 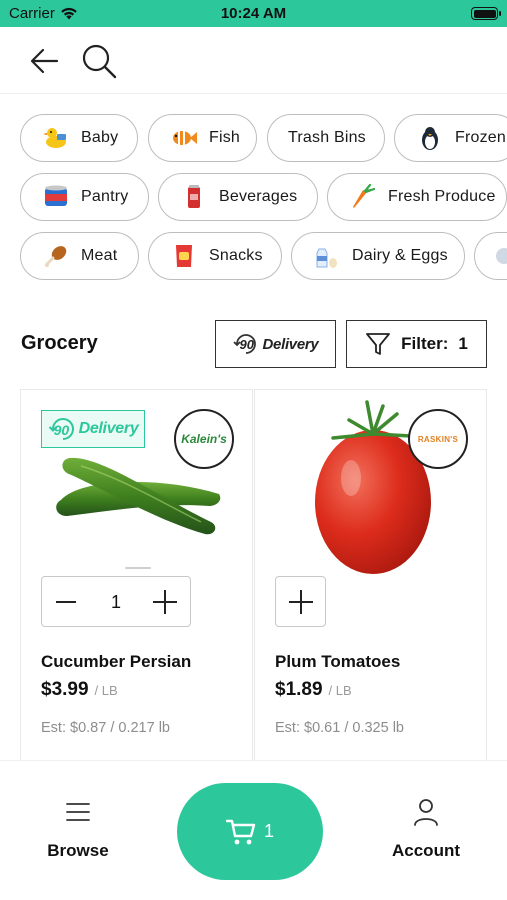 What do you see at coordinates (78, 829) in the screenshot?
I see `tab-browse: Browse` at bounding box center [78, 829].